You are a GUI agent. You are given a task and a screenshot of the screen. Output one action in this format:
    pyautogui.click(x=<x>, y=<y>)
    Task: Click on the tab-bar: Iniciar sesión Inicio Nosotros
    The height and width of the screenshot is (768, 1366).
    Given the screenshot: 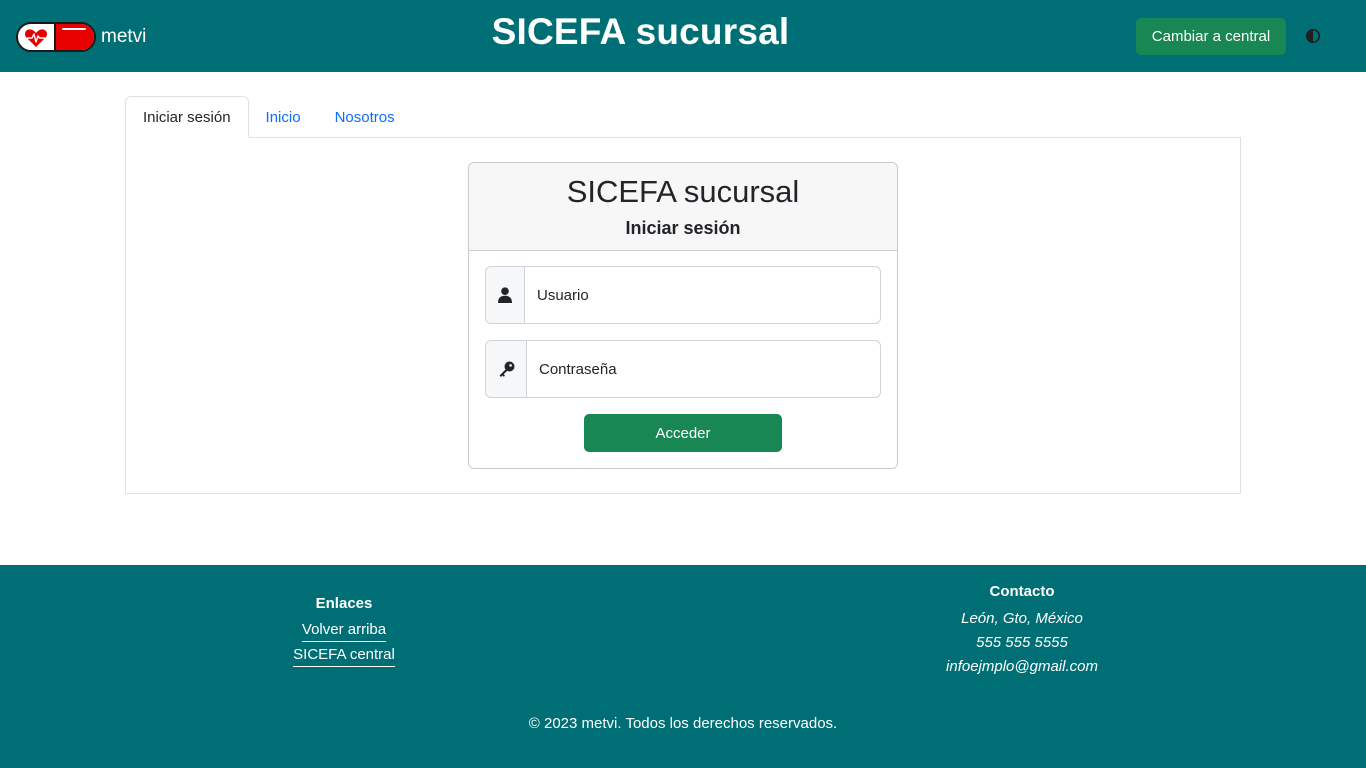 What is the action you would take?
    pyautogui.click(x=268, y=117)
    